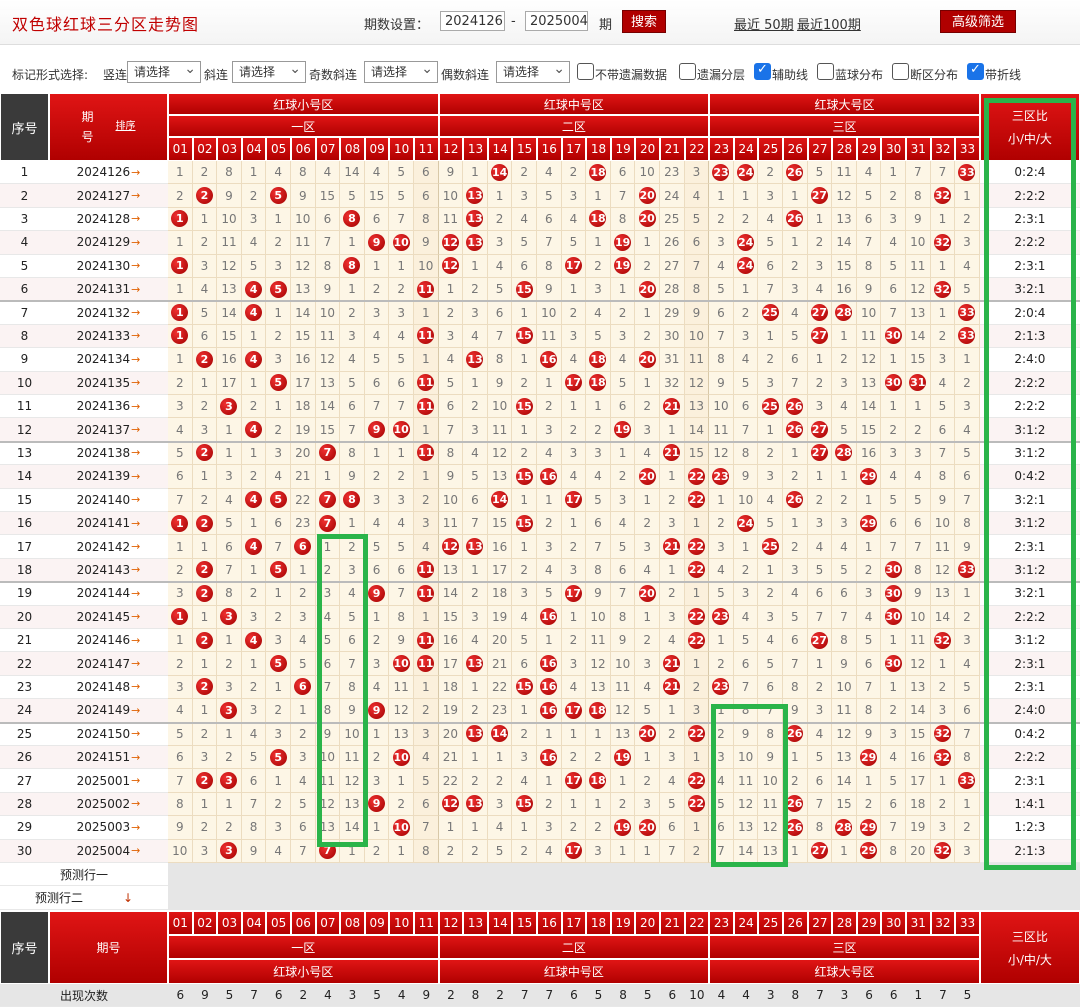 The width and height of the screenshot is (1080, 1007). Describe the element at coordinates (128, 898) in the screenshot. I see `arrow-down-icon: ↓` at that location.